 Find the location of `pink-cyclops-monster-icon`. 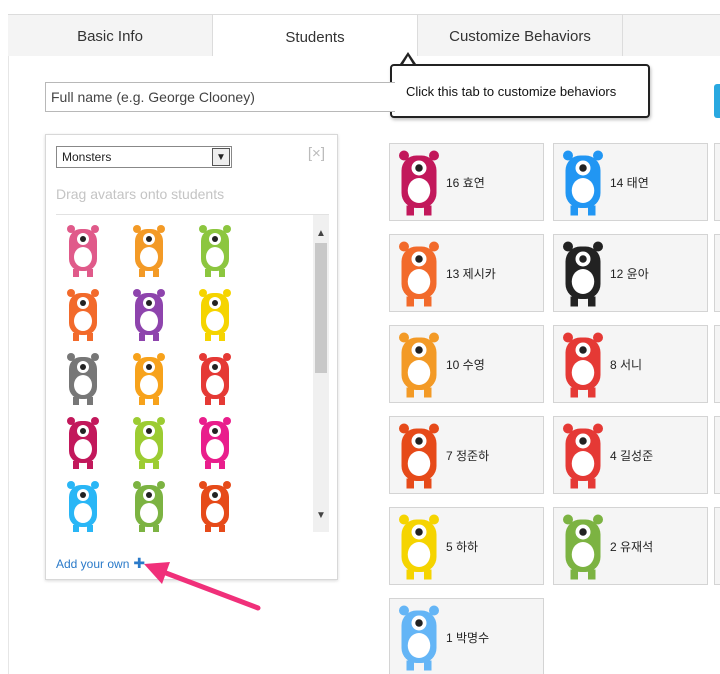

pink-cyclops-monster-icon is located at coordinates (83, 251).